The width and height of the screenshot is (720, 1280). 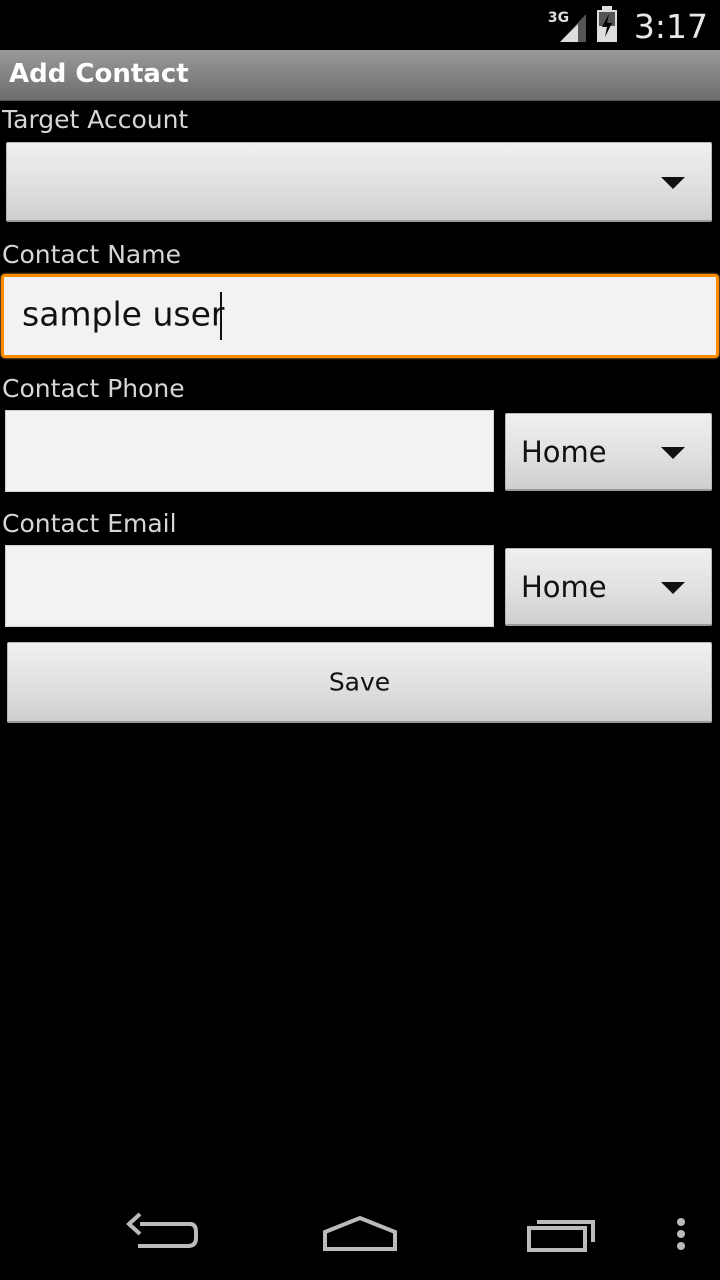 What do you see at coordinates (249, 451) in the screenshot?
I see `contact-phone-input` at bounding box center [249, 451].